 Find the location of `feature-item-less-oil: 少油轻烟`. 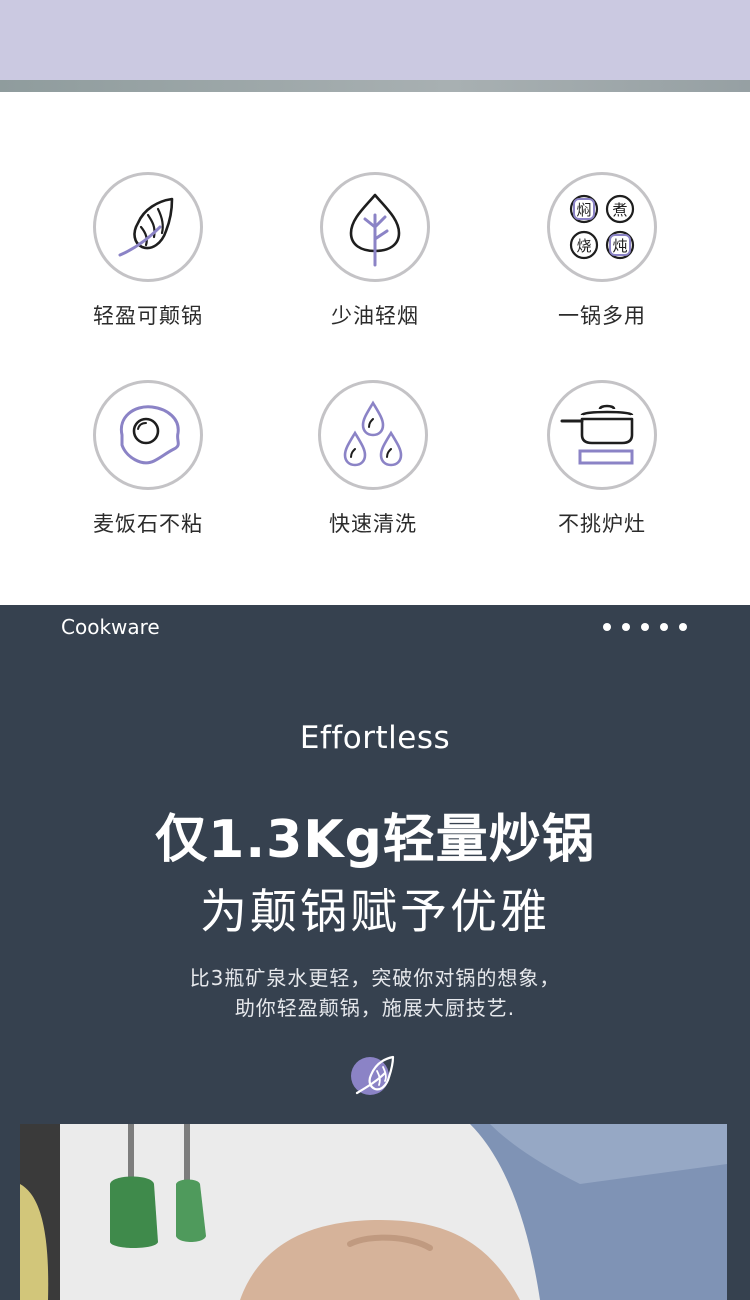

feature-item-less-oil: 少油轻烟 is located at coordinates (375, 251).